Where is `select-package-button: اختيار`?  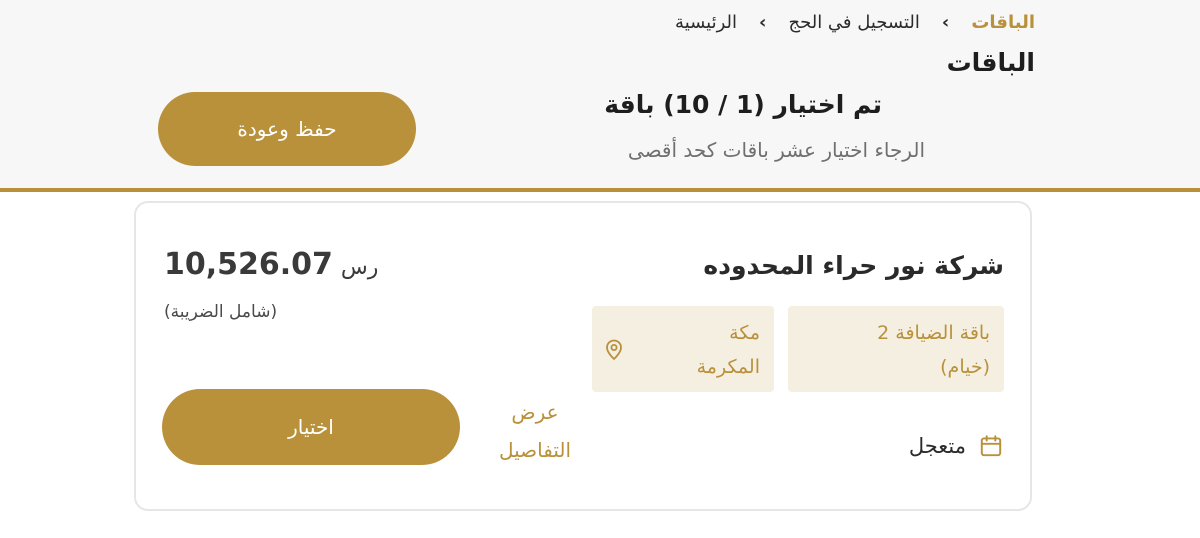 select-package-button: اختيار is located at coordinates (311, 427).